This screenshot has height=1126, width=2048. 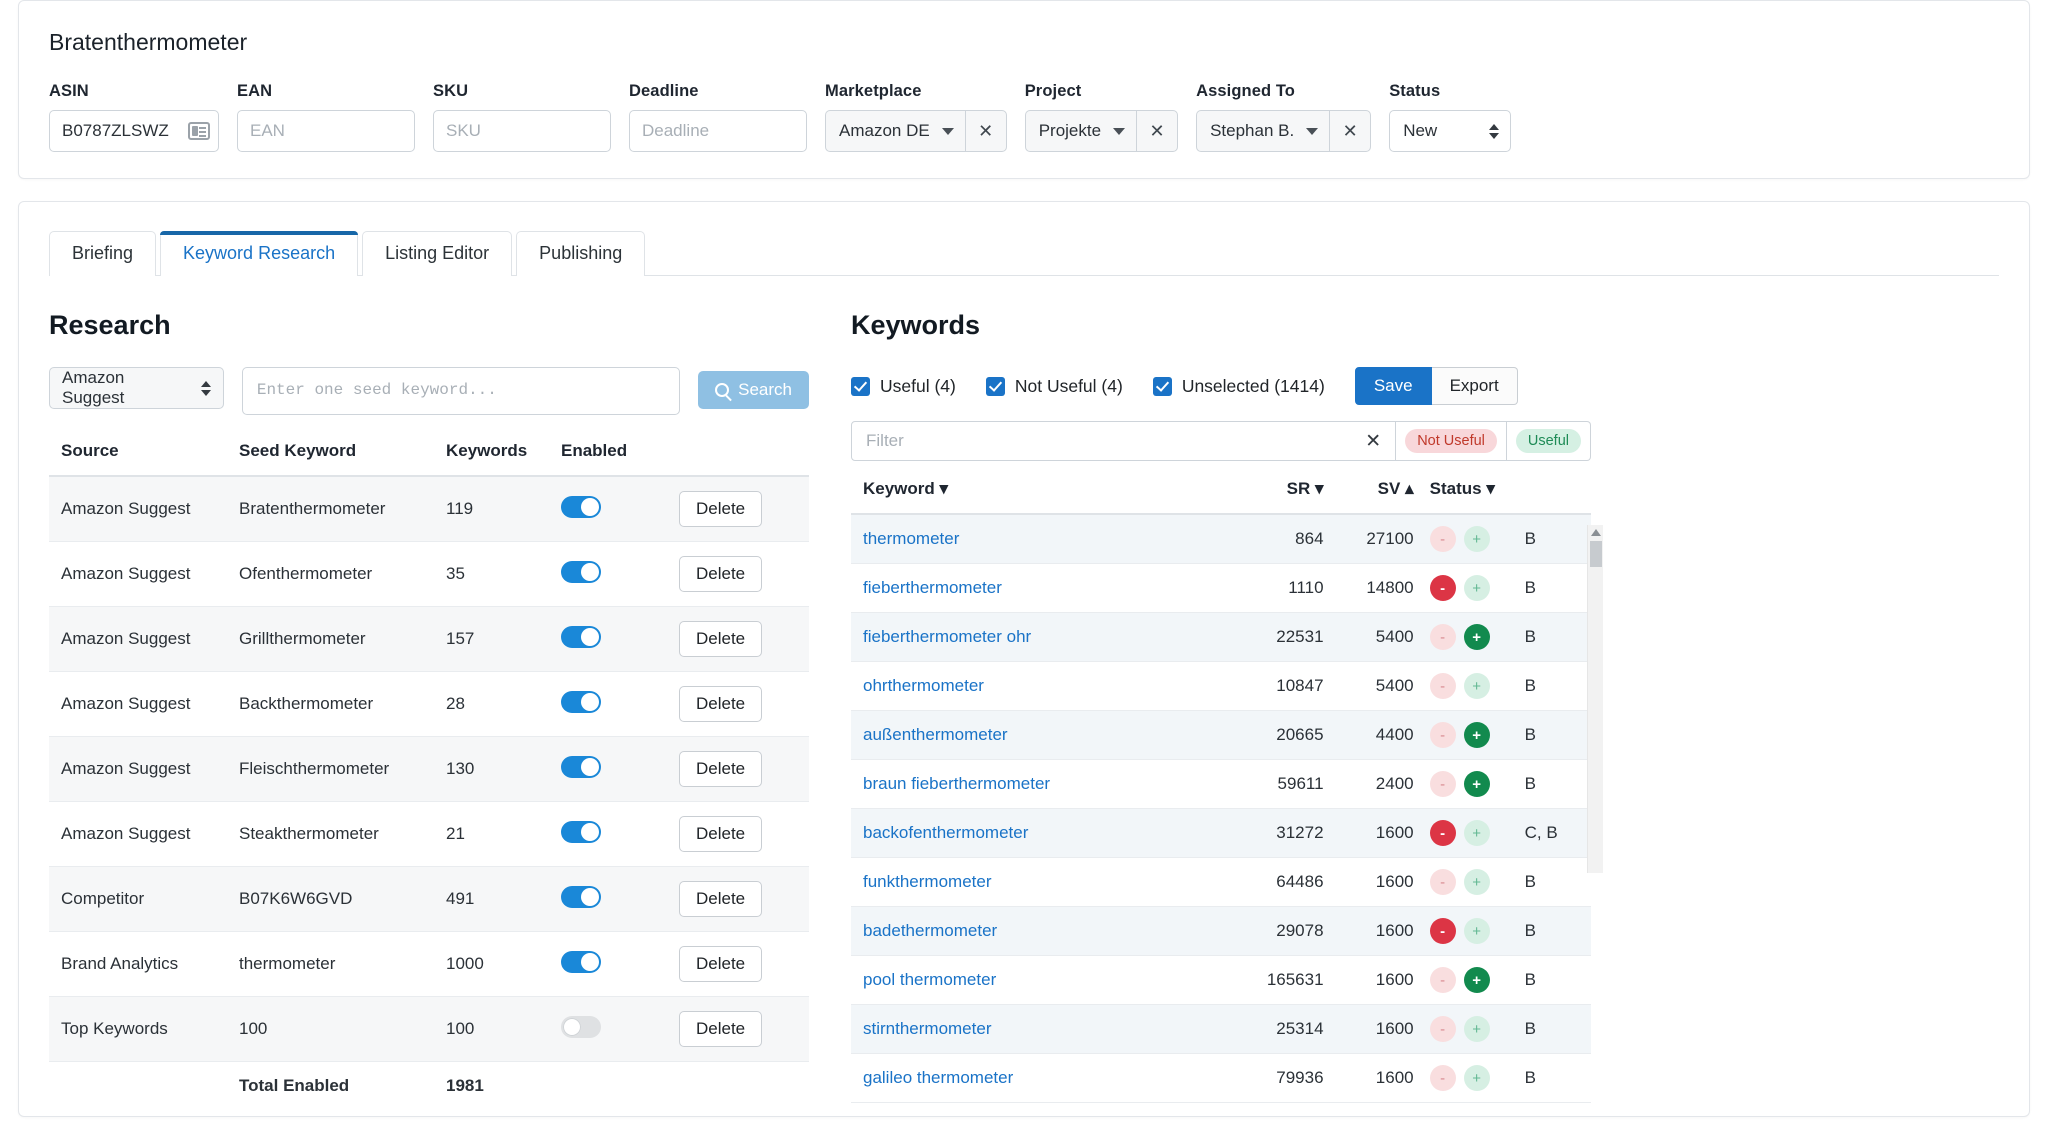 What do you see at coordinates (608, 509) in the screenshot?
I see `cell-enabled` at bounding box center [608, 509].